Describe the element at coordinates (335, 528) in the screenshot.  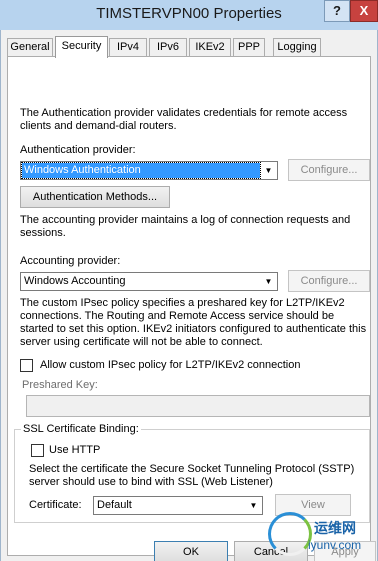
I see `watermark-cn-text: 运维网` at that location.